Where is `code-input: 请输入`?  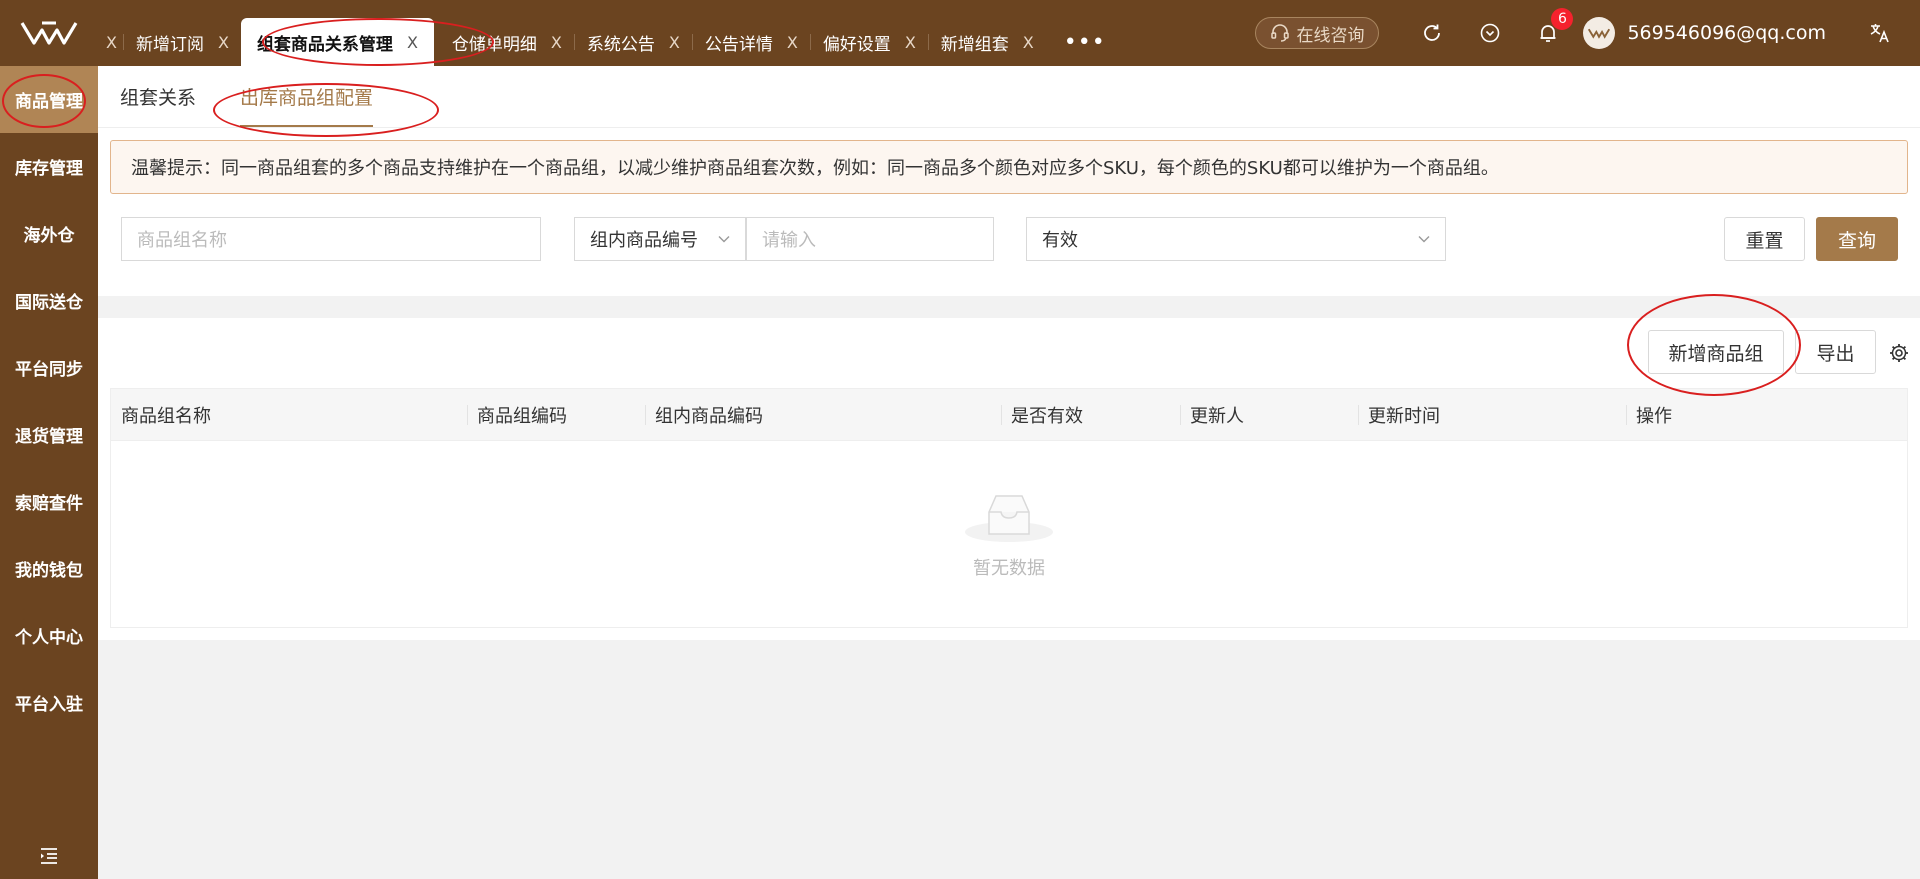 code-input: 请输入 is located at coordinates (870, 239).